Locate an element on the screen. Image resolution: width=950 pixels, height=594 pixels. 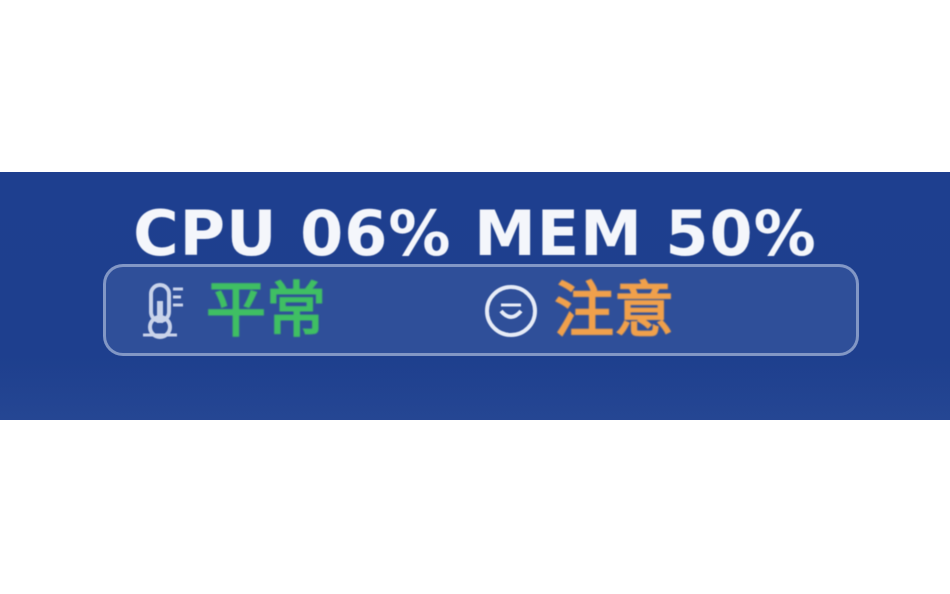
thermometer-icon is located at coordinates (163, 311).